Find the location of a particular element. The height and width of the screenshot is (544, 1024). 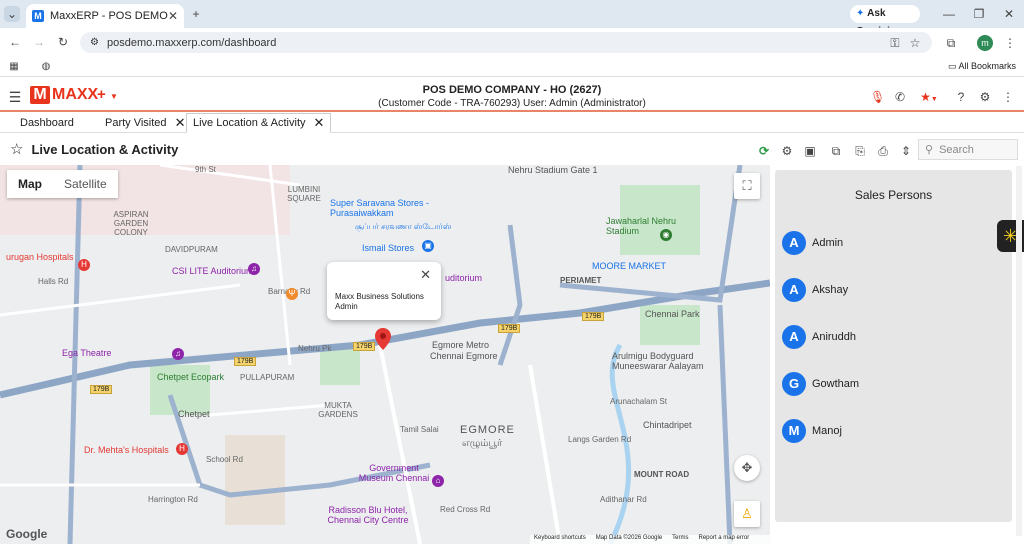

settings-icon: ⚙ is located at coordinates (787, 151).